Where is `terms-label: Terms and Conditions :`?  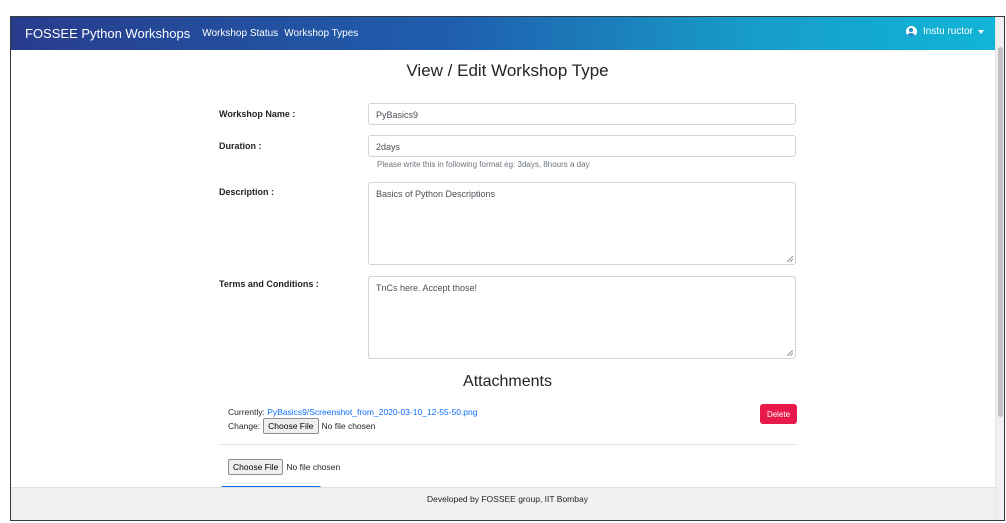 terms-label: Terms and Conditions : is located at coordinates (269, 284).